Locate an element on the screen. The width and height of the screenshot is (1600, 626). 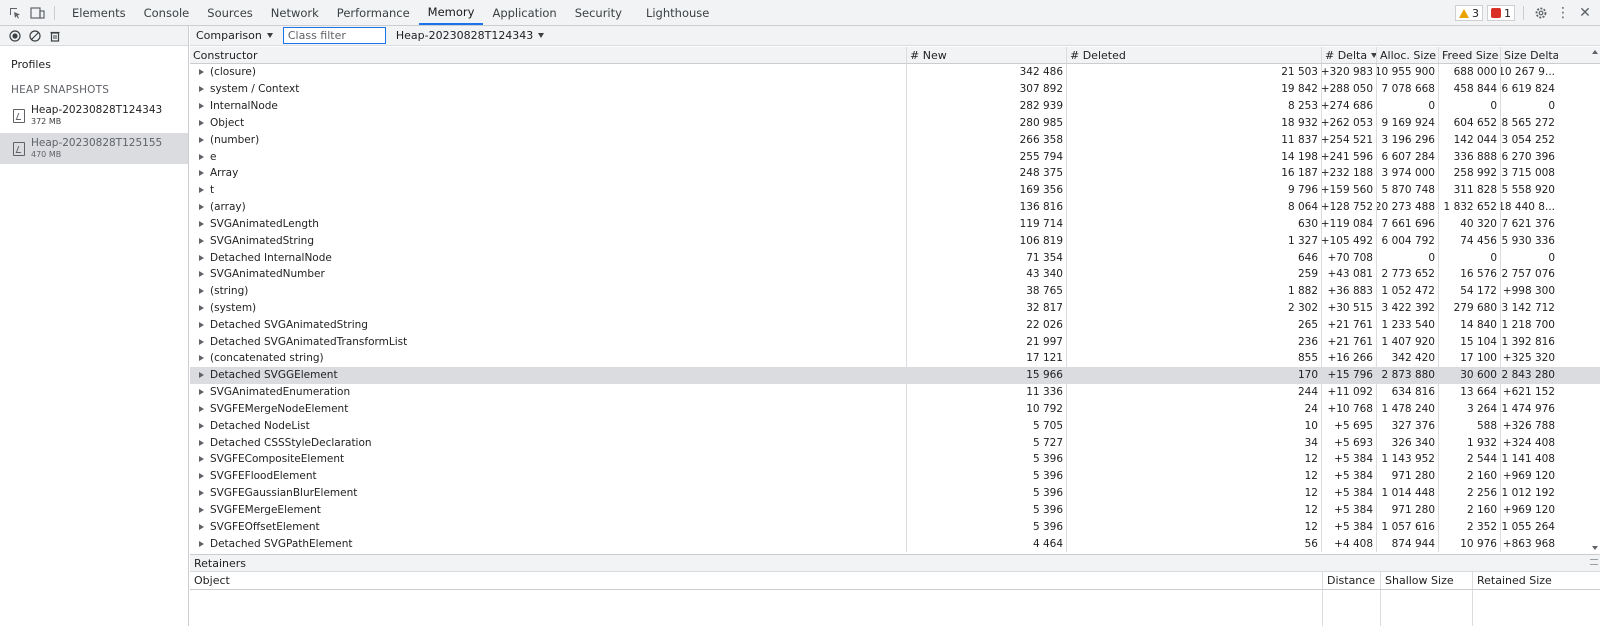
col-distance: Distance is located at coordinates (1352, 580).